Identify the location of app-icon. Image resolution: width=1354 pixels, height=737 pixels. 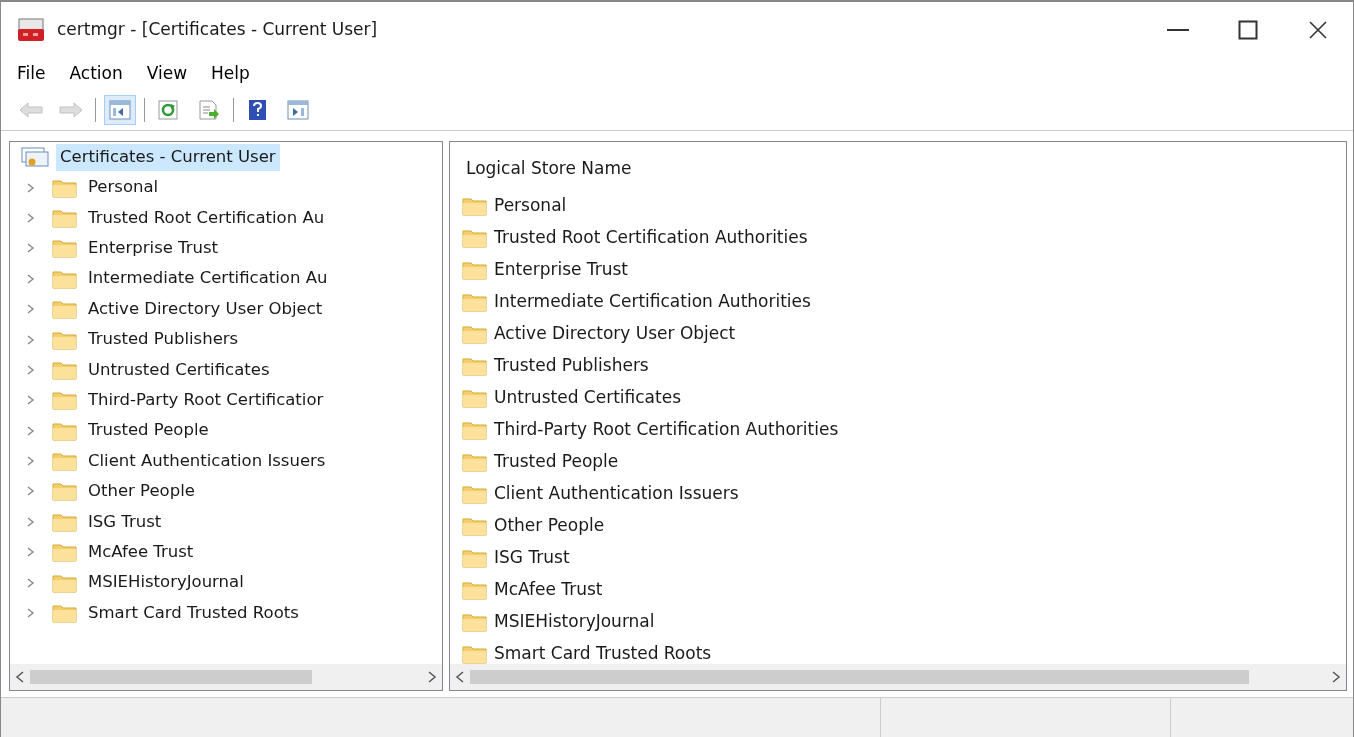
(32, 30).